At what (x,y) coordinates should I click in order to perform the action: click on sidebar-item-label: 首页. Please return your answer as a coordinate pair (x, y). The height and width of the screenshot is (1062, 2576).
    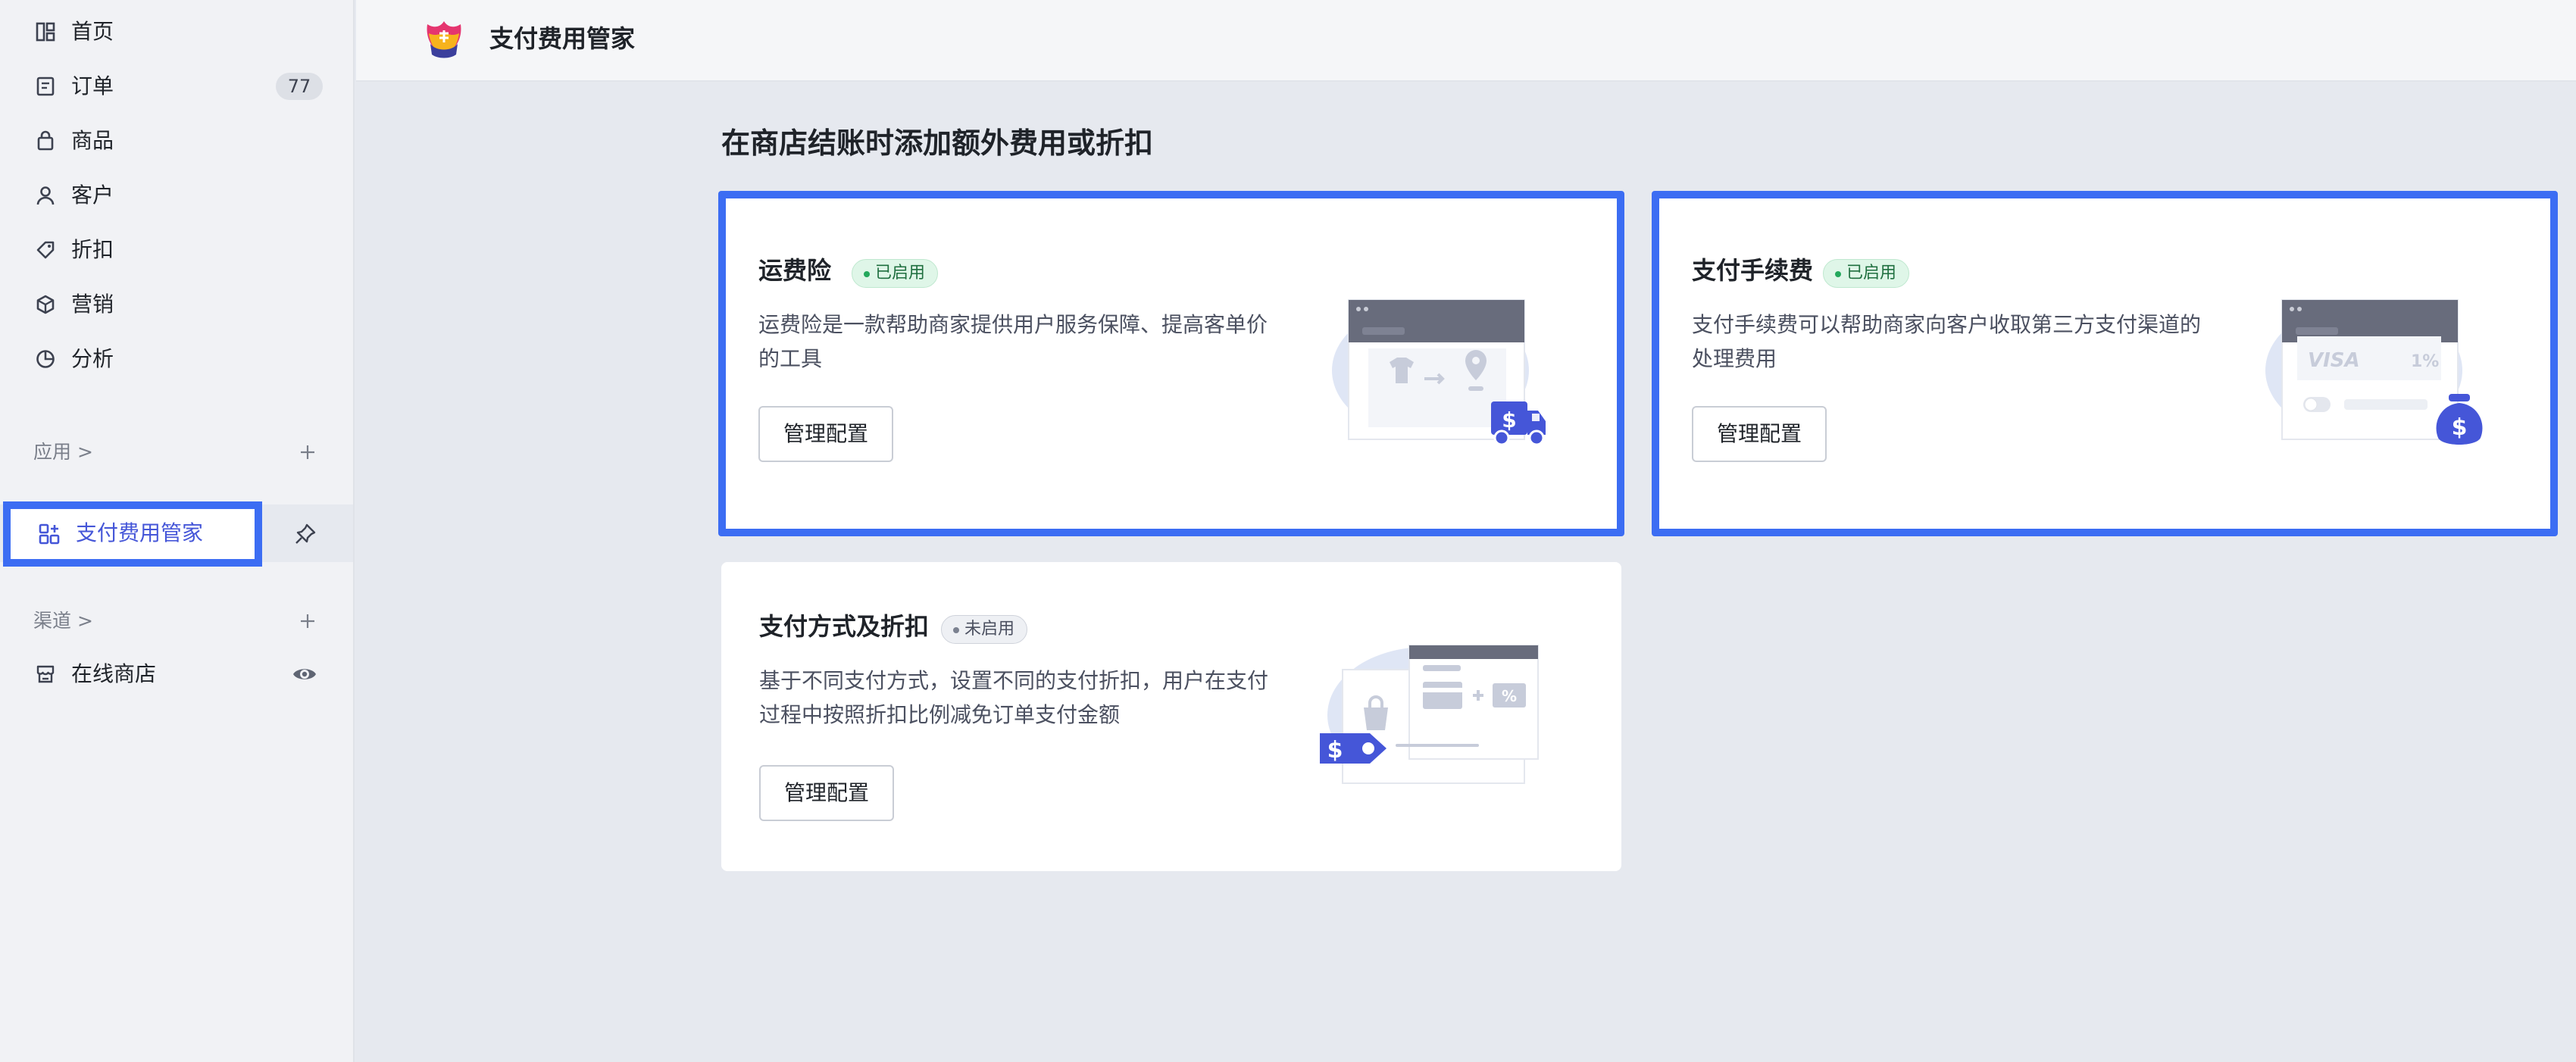
    Looking at the image, I should click on (92, 31).